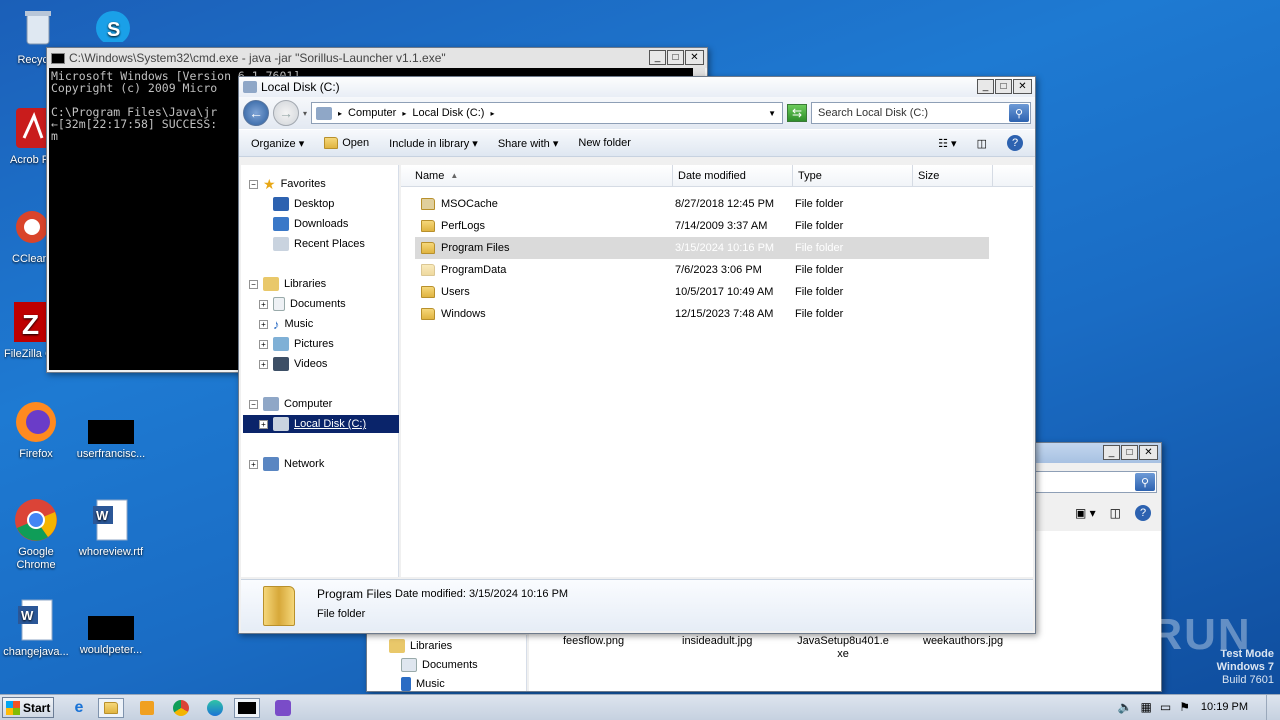 The width and height of the screenshot is (1280, 720). What do you see at coordinates (853, 175) in the screenshot?
I see `column-header-type: Type` at bounding box center [853, 175].